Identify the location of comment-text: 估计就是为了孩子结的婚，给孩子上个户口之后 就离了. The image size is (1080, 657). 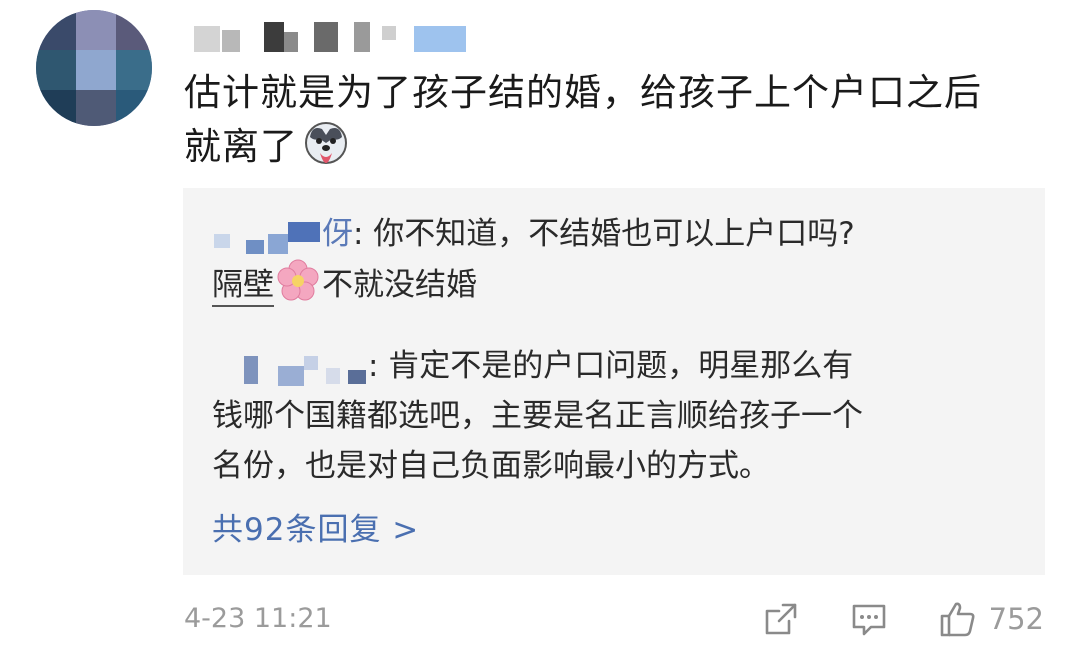
(614, 120).